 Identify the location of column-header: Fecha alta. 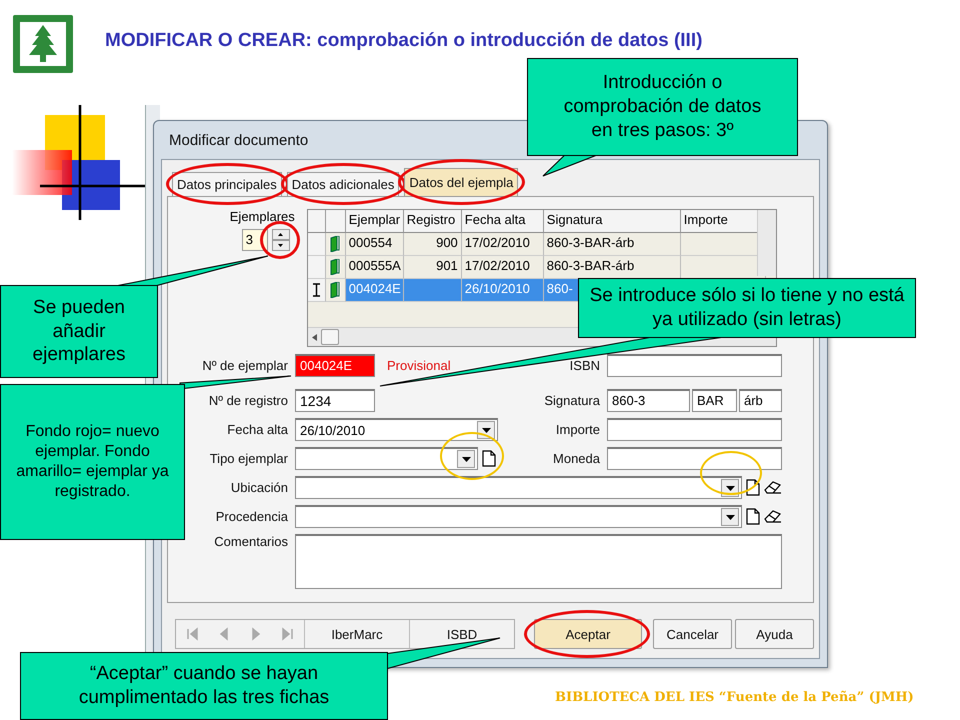
(503, 221).